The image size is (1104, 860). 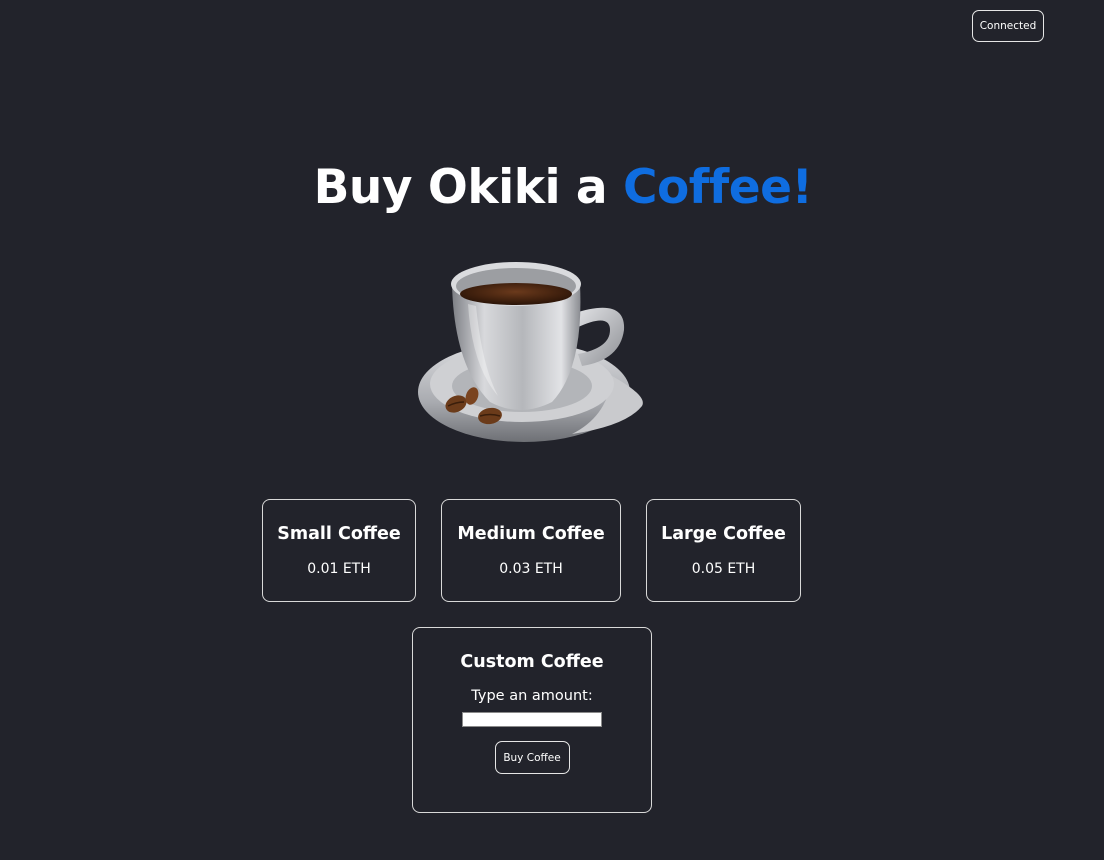 What do you see at coordinates (531, 534) in the screenshot?
I see `card-title: Medium Coffee` at bounding box center [531, 534].